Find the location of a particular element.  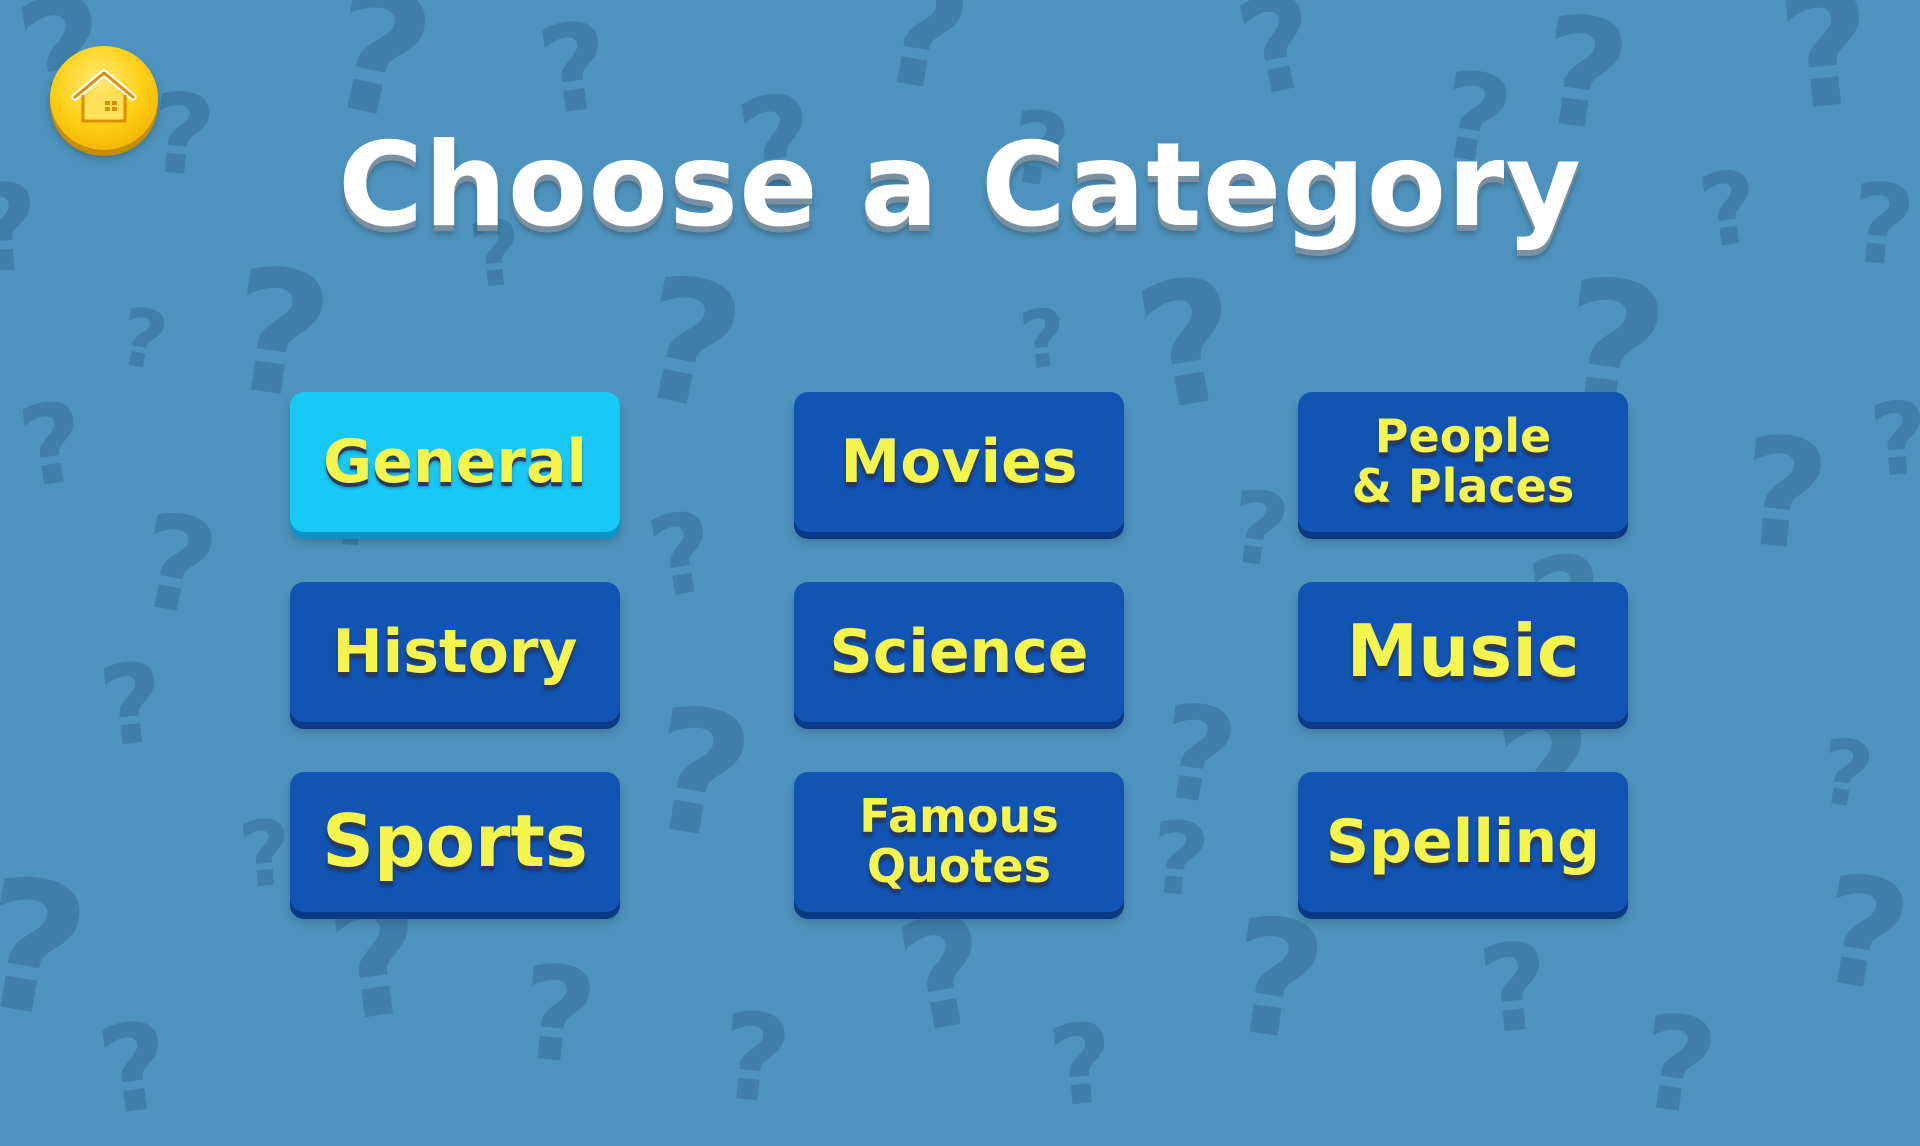

category-label: Movies is located at coordinates (959, 461).